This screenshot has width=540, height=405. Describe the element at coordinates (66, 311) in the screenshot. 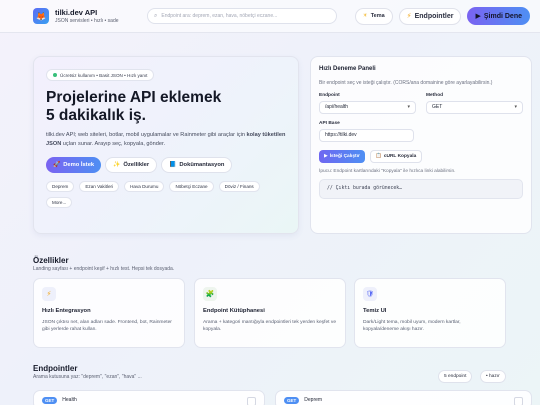

I see `feature-title: Hızlı Entegrasyon` at that location.